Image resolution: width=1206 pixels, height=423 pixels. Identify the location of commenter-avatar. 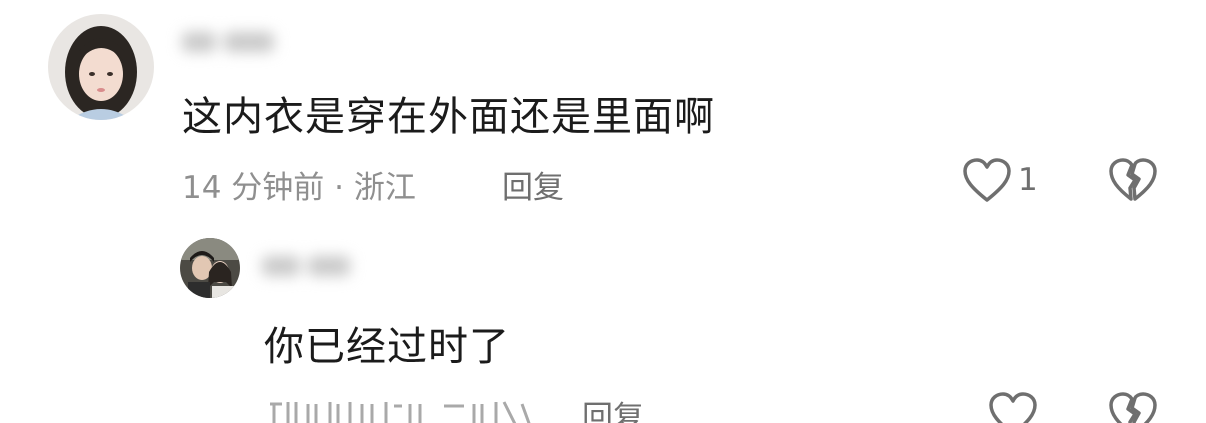
(101, 67).